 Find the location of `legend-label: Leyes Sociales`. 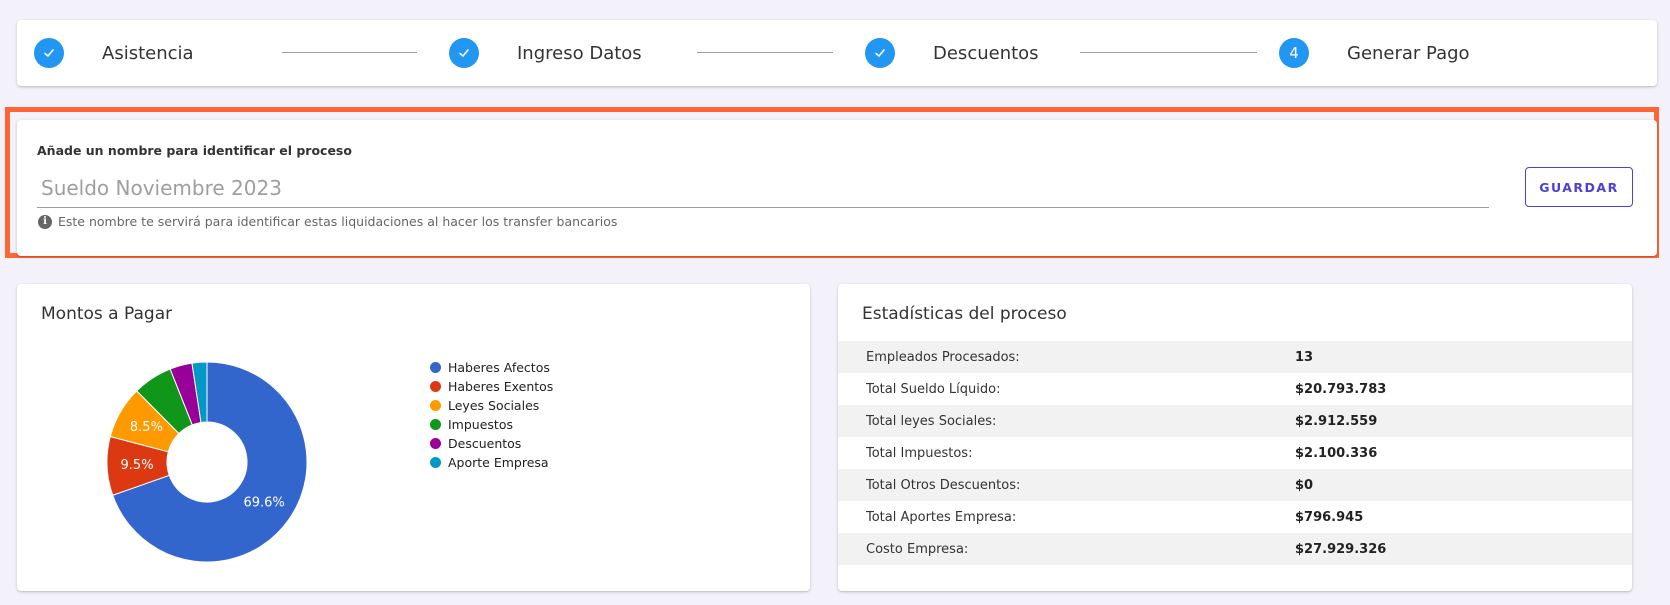

legend-label: Leyes Sociales is located at coordinates (494, 405).